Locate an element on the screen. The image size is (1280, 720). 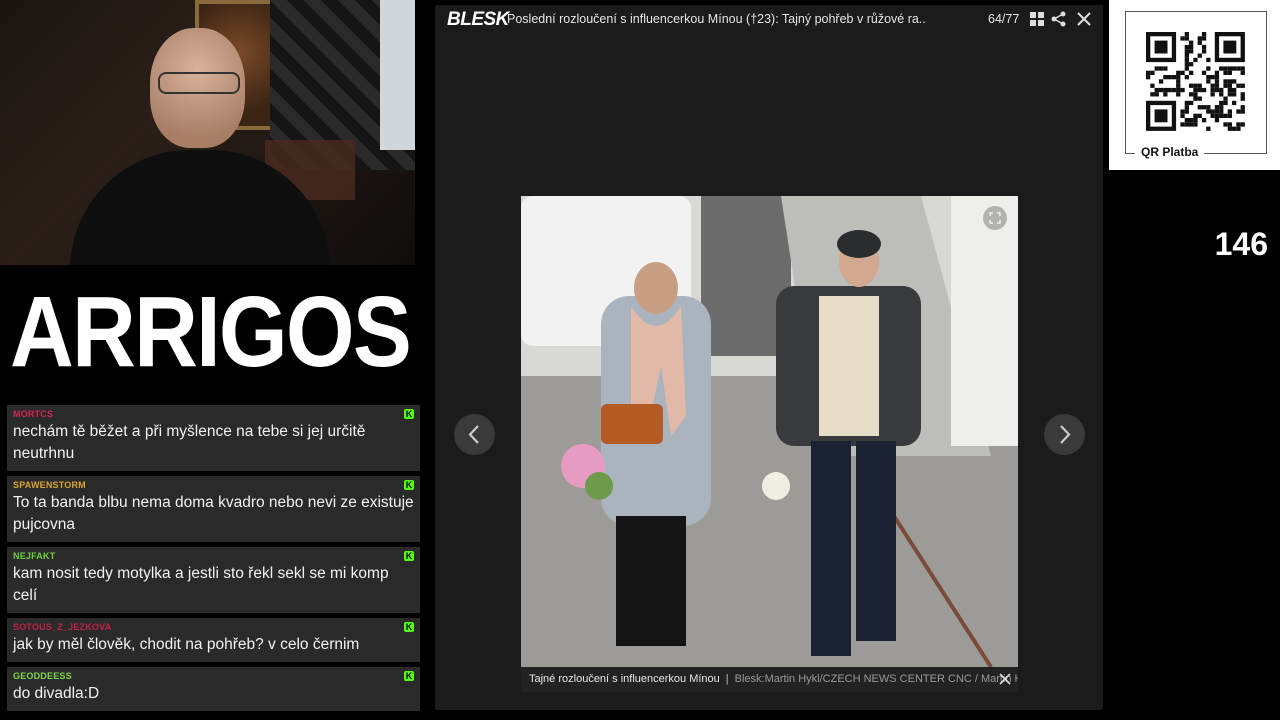
fullscreen-button is located at coordinates (995, 218).